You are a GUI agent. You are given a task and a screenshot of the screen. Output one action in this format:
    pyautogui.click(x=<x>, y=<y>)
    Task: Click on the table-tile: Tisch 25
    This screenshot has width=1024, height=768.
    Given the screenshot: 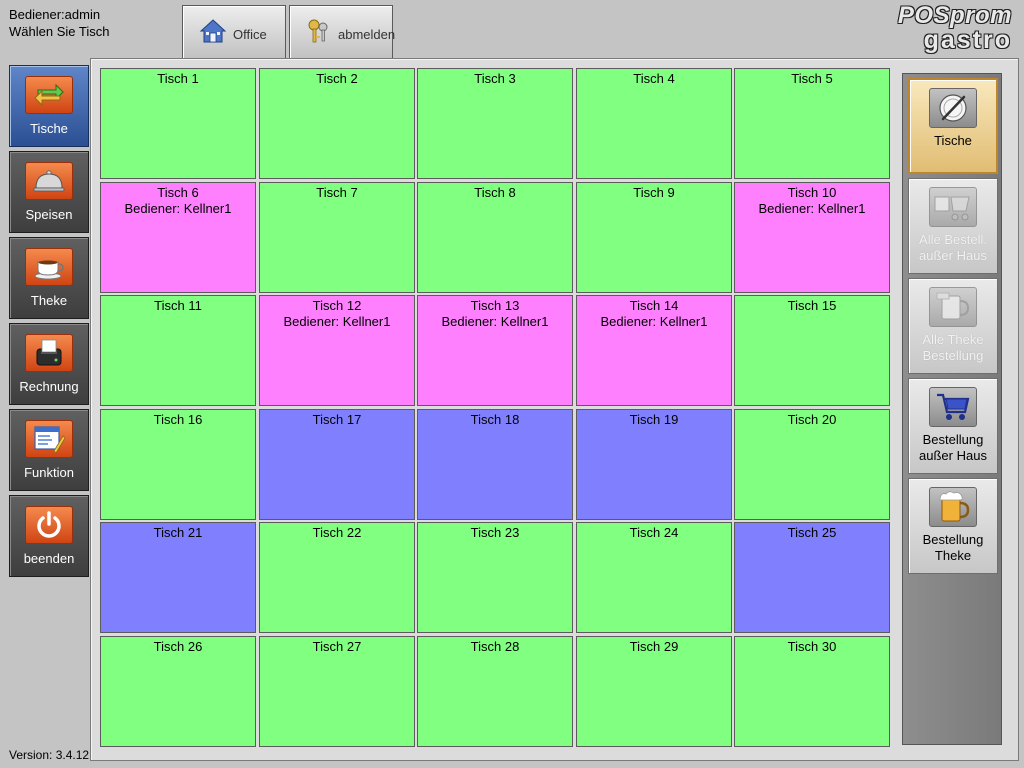 What is the action you would take?
    pyautogui.click(x=812, y=577)
    